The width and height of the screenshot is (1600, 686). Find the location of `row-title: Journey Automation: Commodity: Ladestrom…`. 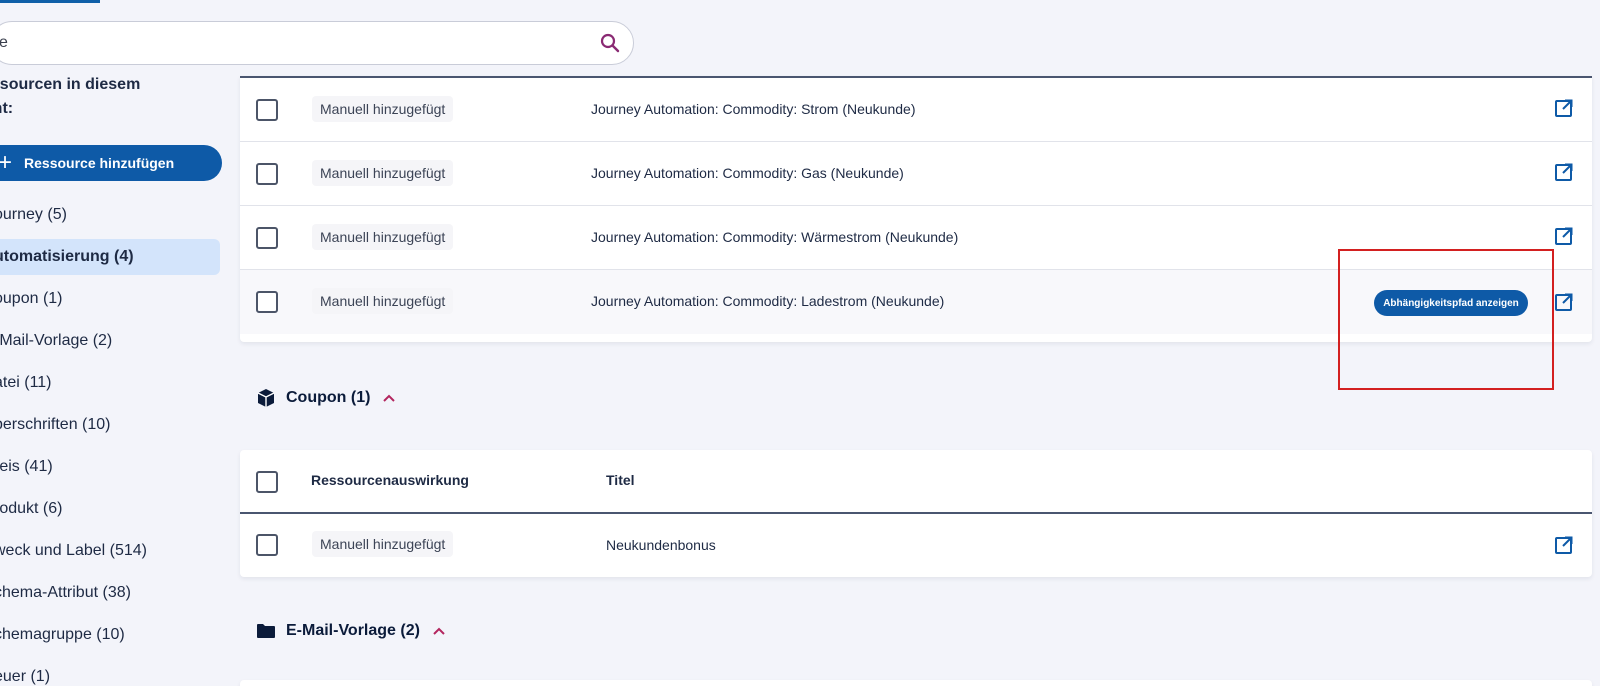

row-title: Journey Automation: Commodity: Ladestrom… is located at coordinates (768, 301).